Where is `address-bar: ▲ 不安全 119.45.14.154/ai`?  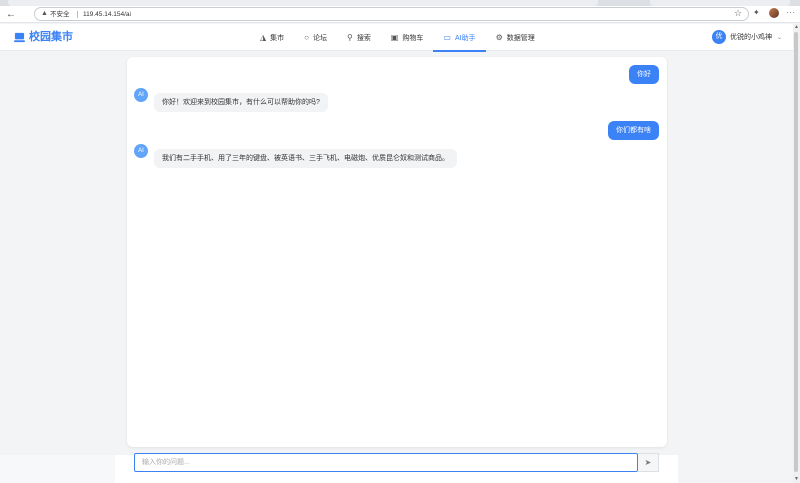
address-bar: ▲ 不安全 119.45.14.154/ai is located at coordinates (391, 14).